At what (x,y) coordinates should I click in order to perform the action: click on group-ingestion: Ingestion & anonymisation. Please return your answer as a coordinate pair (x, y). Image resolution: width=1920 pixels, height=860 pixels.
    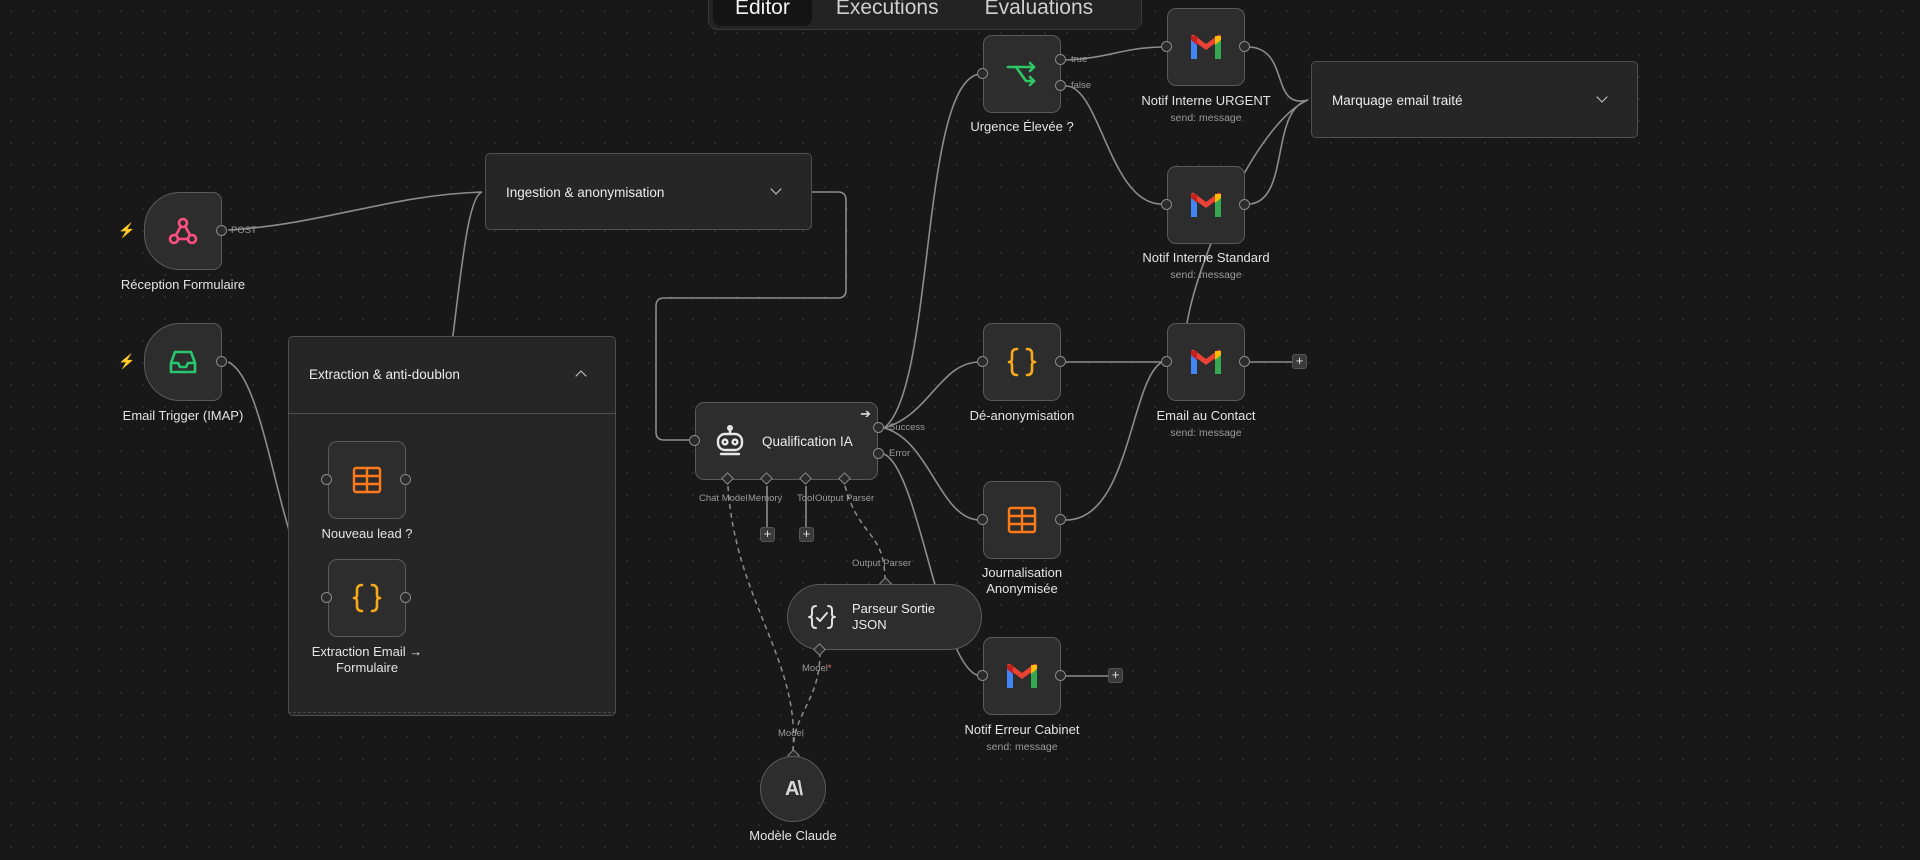
    Looking at the image, I should click on (648, 191).